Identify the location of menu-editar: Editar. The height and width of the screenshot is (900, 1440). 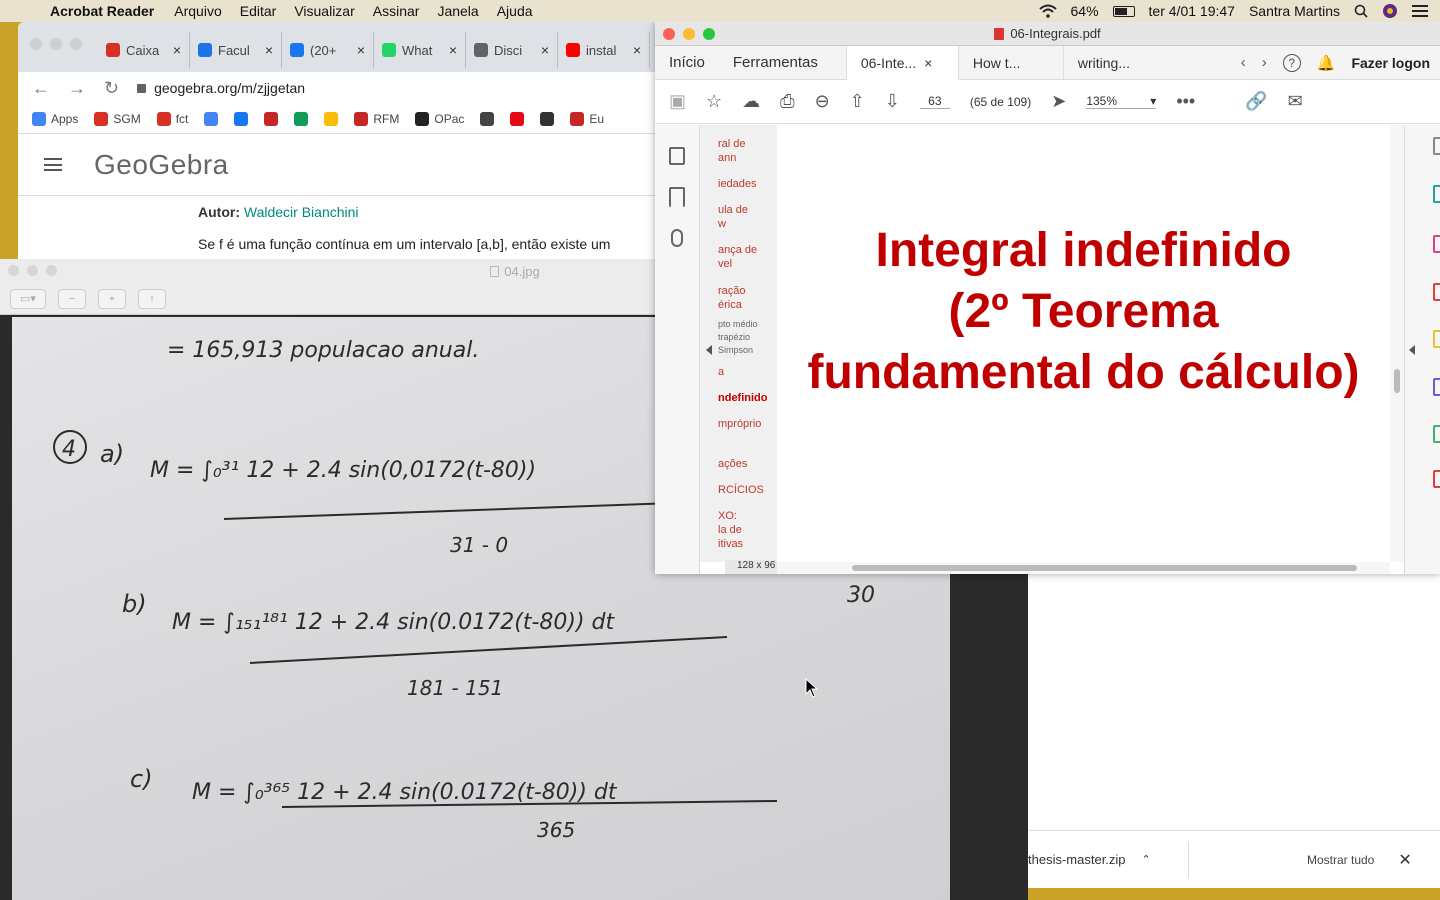
(258, 11).